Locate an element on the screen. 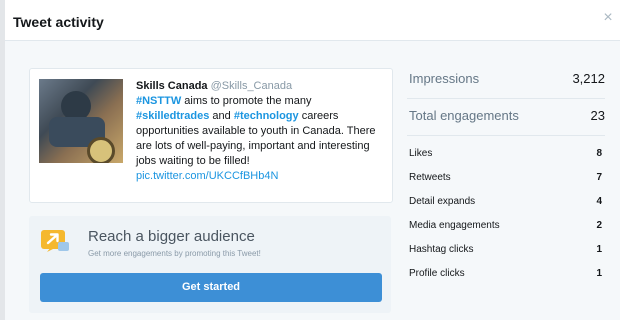  stat-row-hashtag-clicks: Hashtag clicks 1 is located at coordinates (506, 249).